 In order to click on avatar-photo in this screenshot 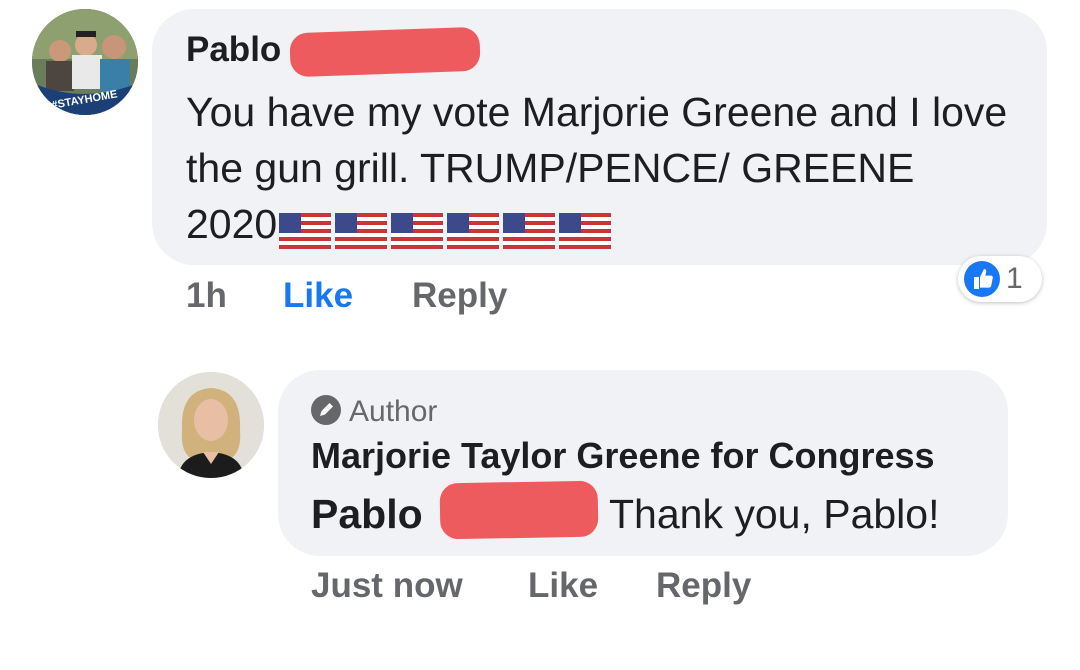, I will do `click(211, 425)`.